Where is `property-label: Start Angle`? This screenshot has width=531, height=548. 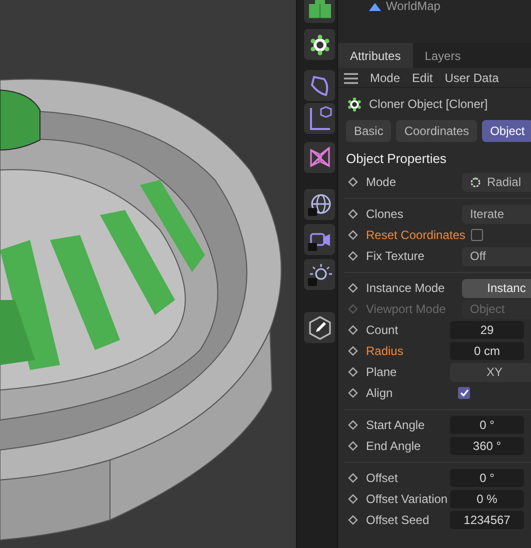 property-label: Start Angle is located at coordinates (396, 425).